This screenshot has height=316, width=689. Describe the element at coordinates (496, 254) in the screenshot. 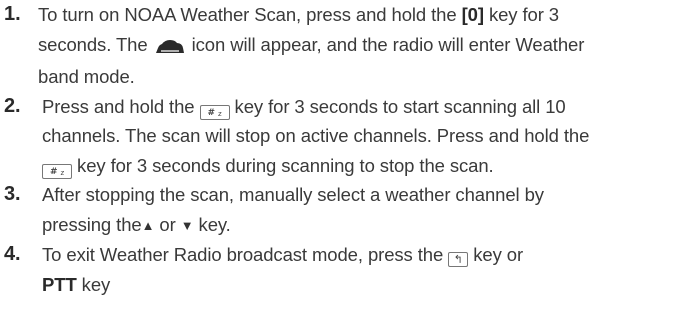

I see `step-text: key or` at that location.